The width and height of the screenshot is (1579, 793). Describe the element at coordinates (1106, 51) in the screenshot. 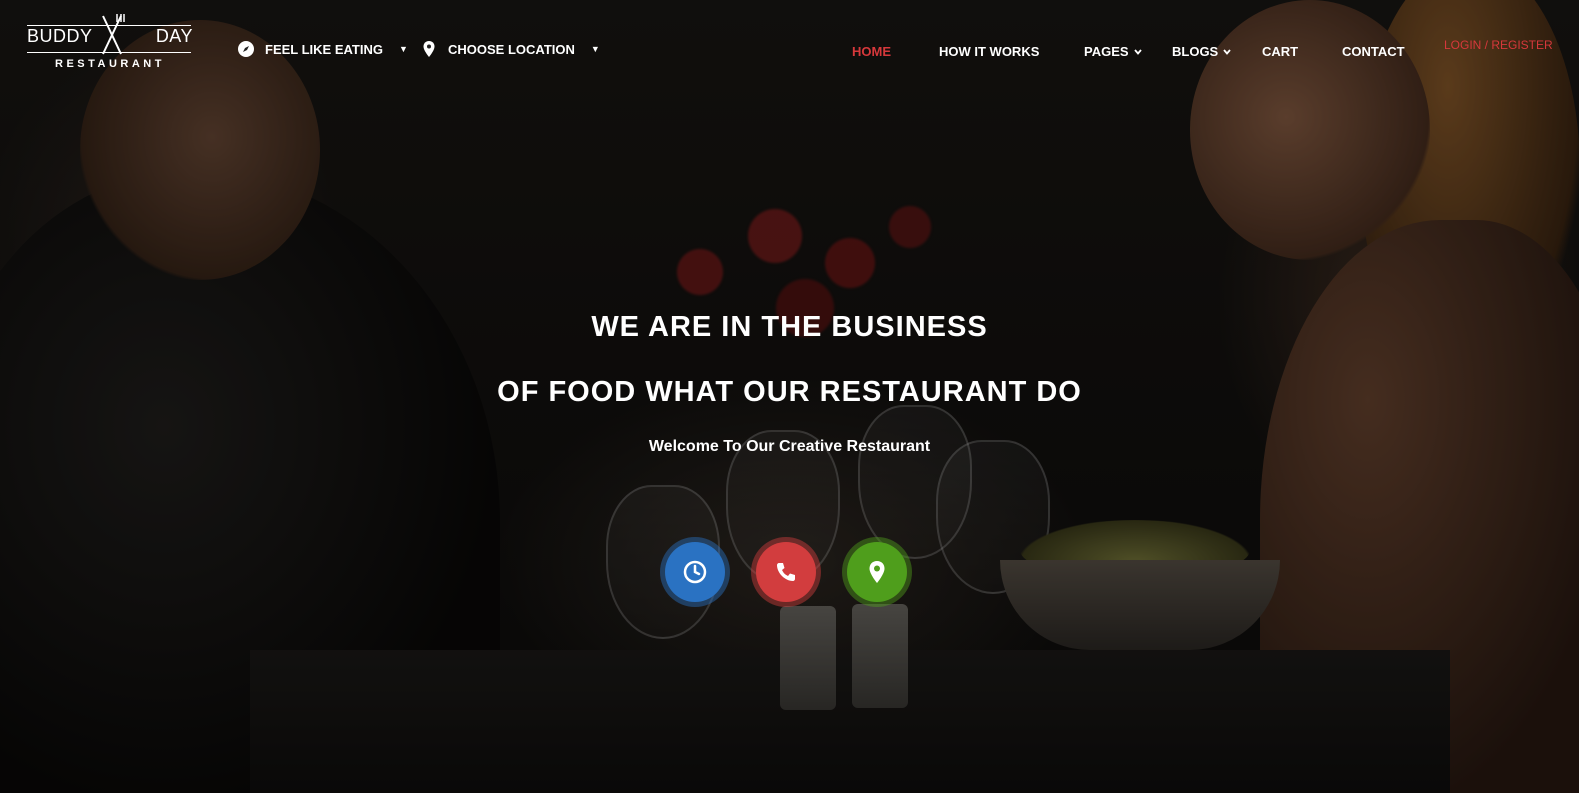

I see `nav-item-label: PAGES` at that location.